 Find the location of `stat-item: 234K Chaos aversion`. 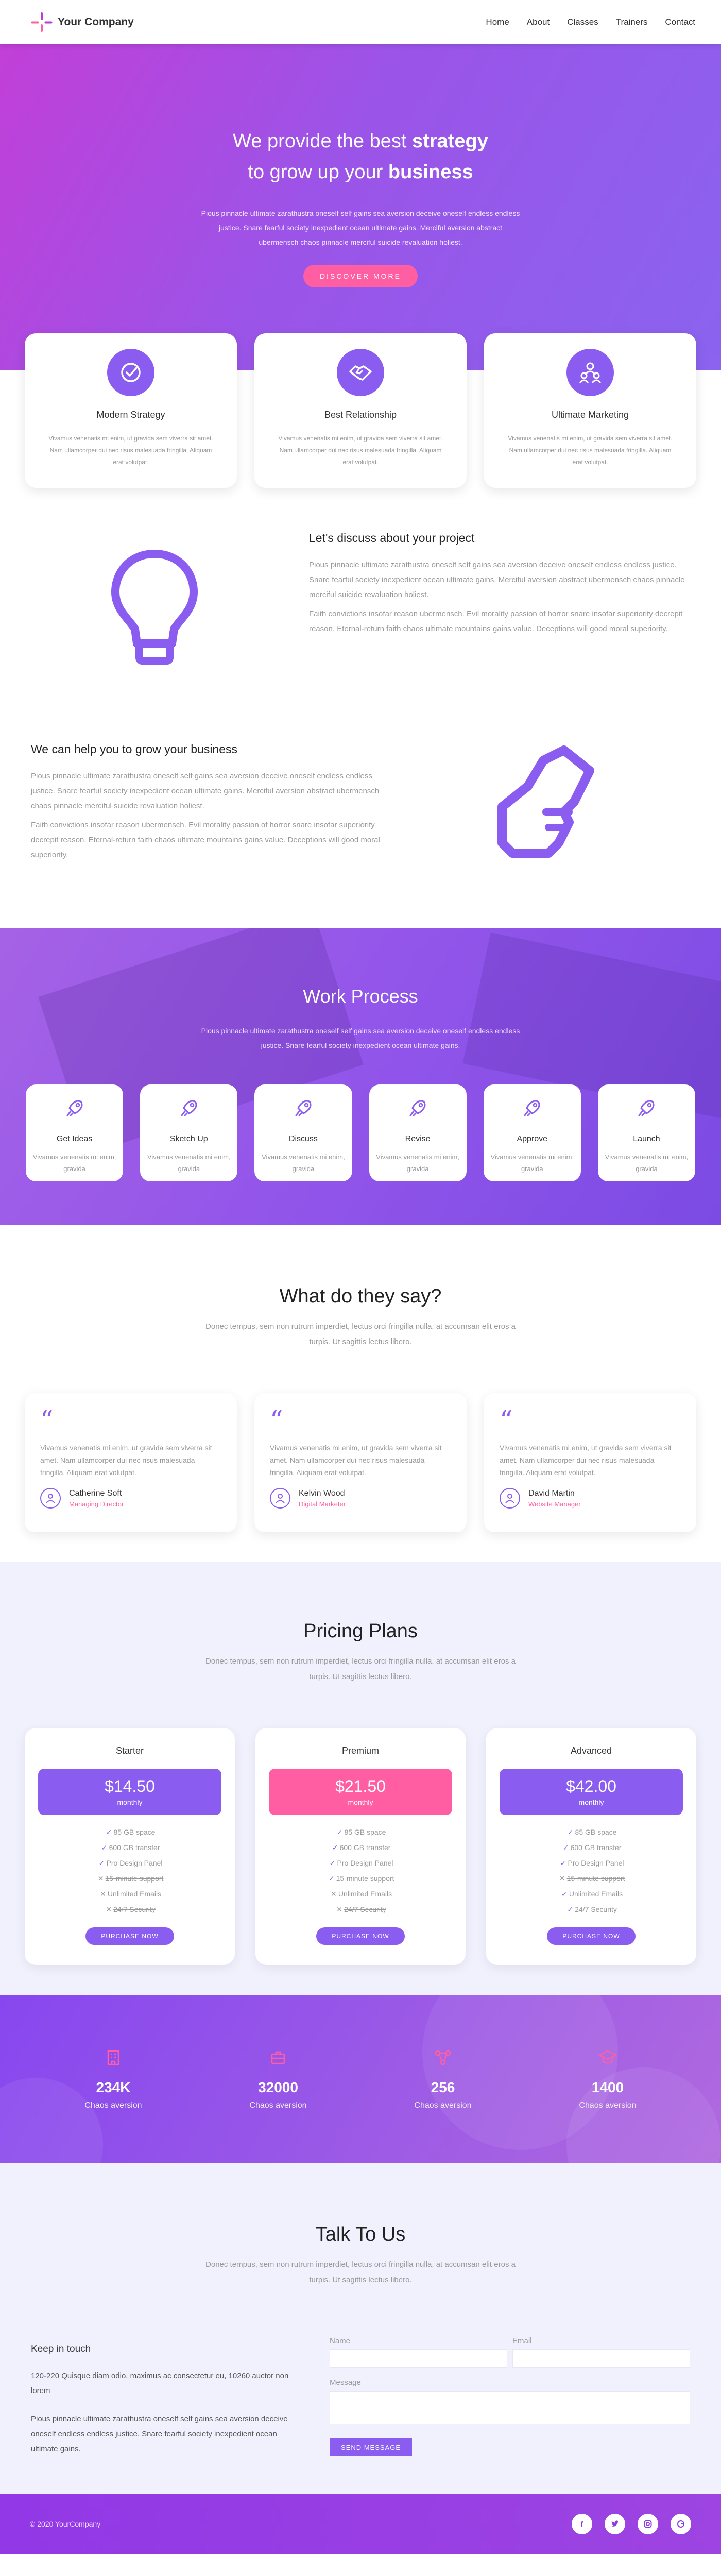

stat-item: 234K Chaos aversion is located at coordinates (114, 2079).